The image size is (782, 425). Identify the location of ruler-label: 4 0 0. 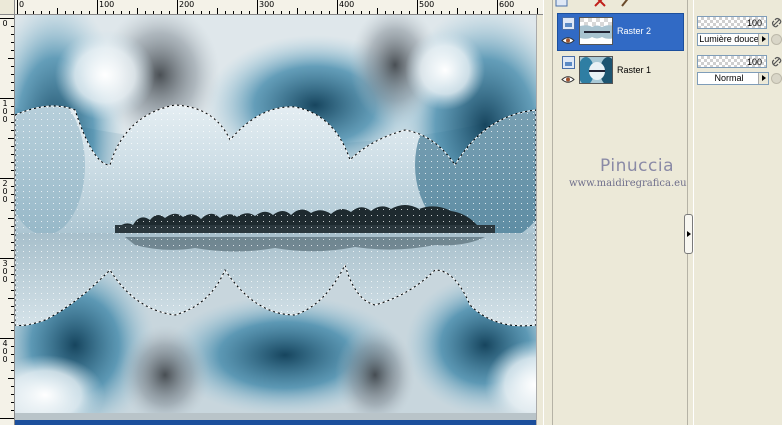
(5, 351).